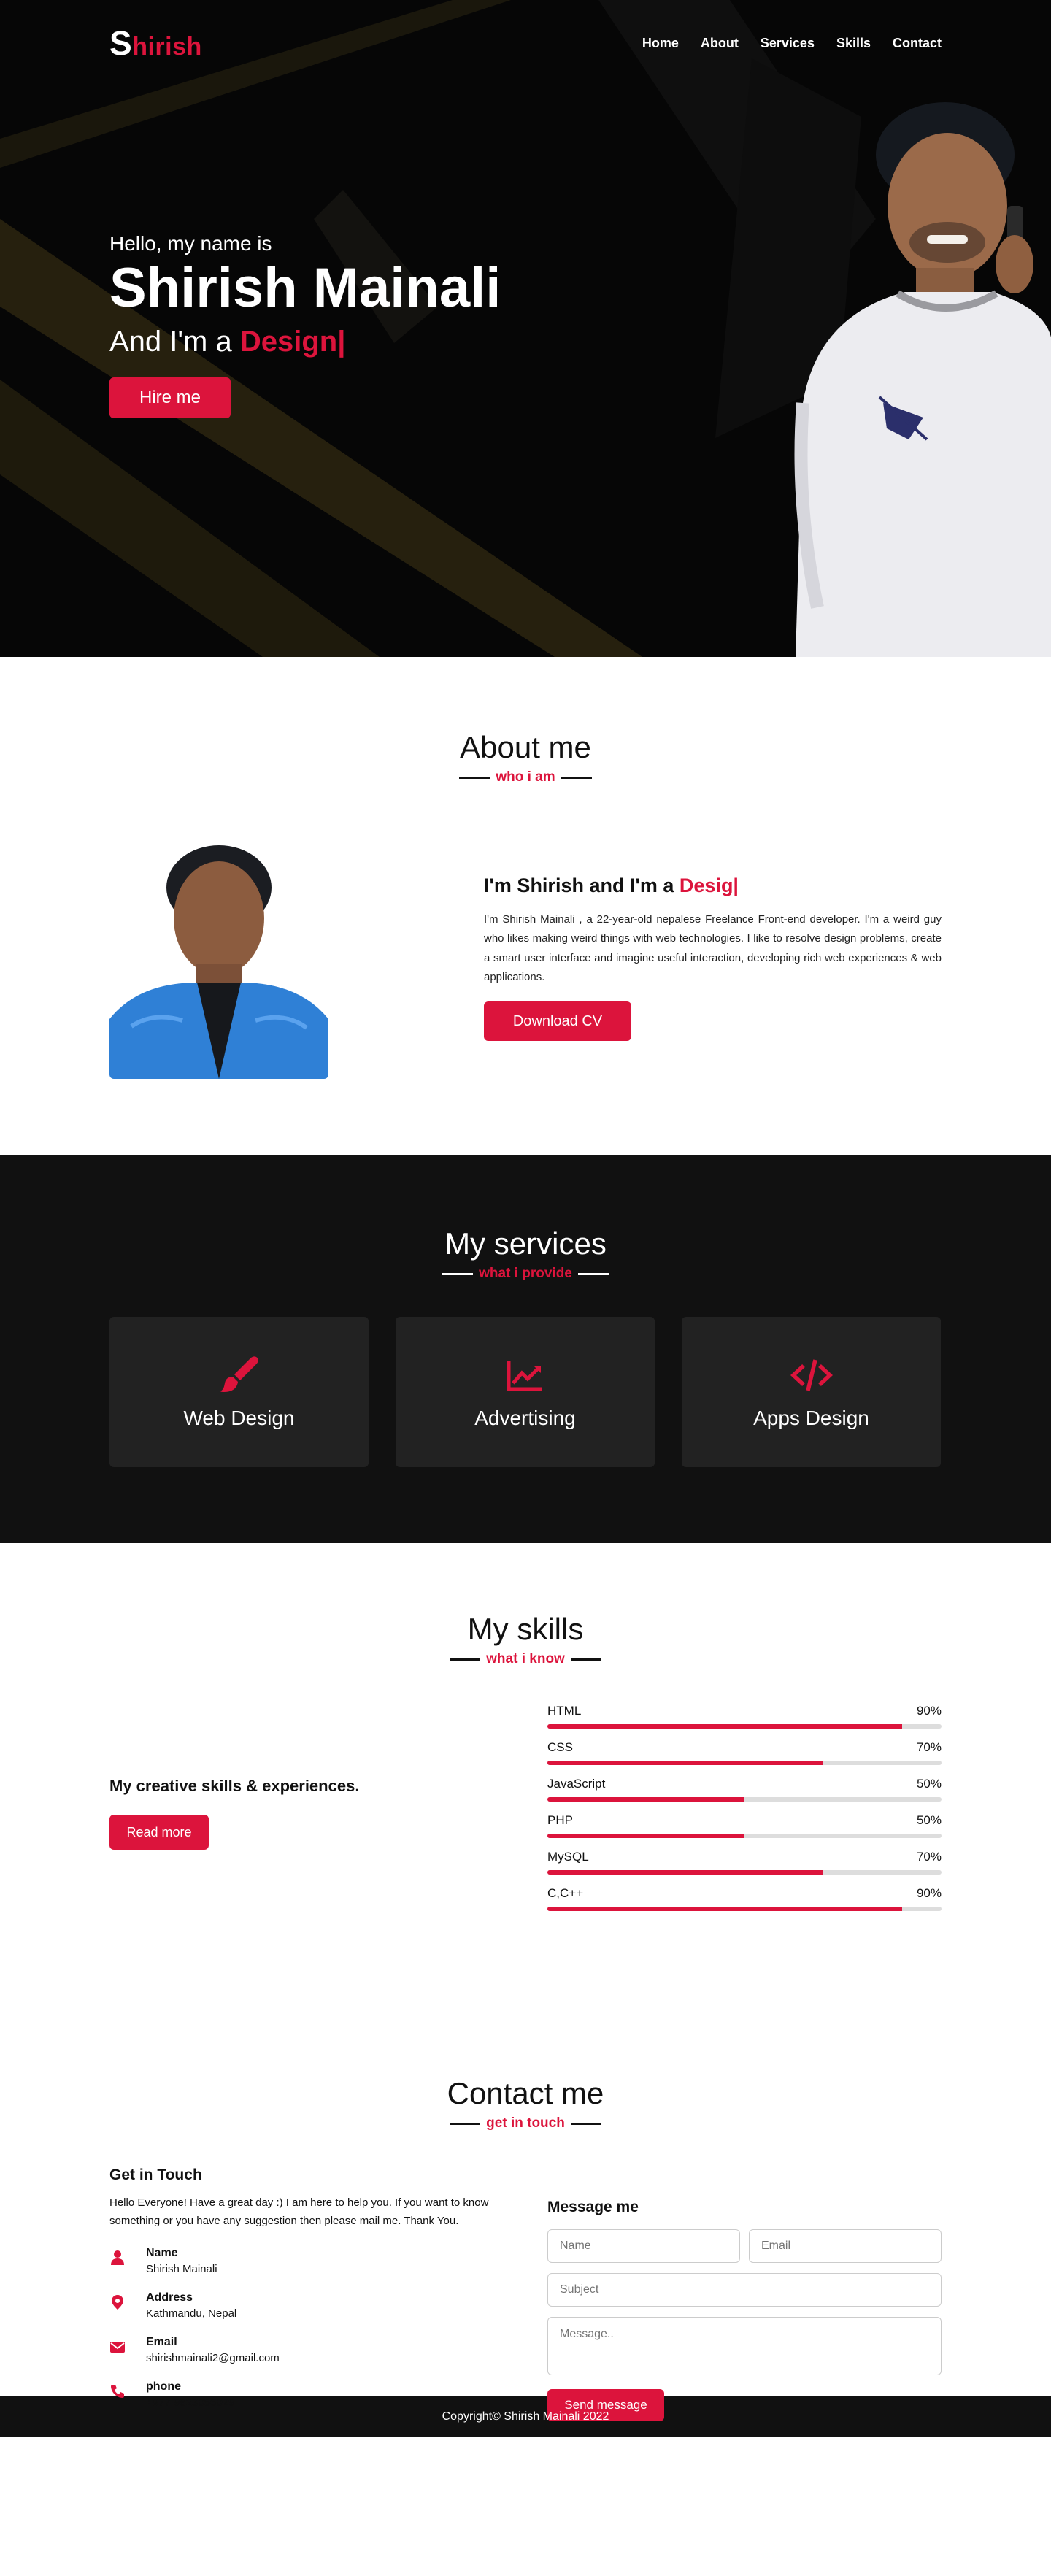 This screenshot has height=2576, width=1051. I want to click on service-card-title: Web Design, so click(239, 1418).